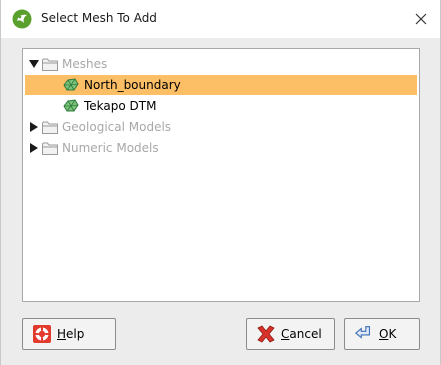  I want to click on cancel-button: Cancel, so click(290, 334).